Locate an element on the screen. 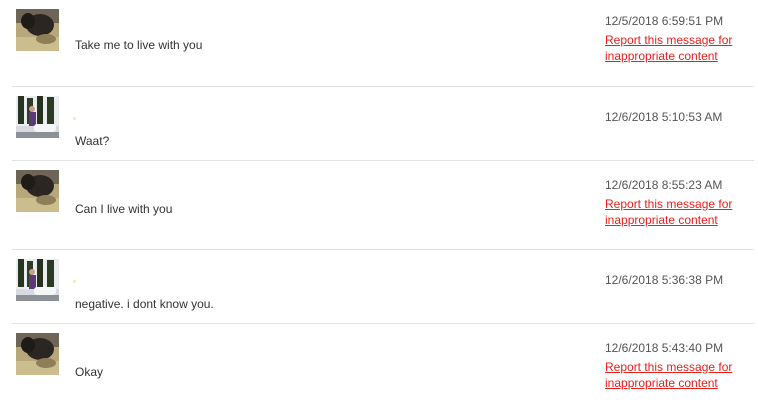 This screenshot has width=758, height=406. message-text: negative. i dont know you. is located at coordinates (144, 304).